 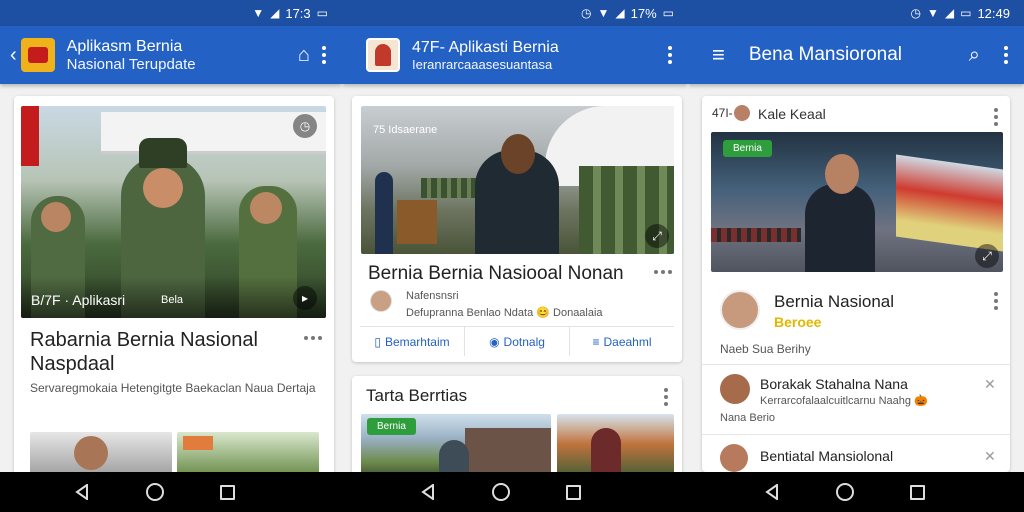 I want to click on headline: Rabarnia Bernia Nasional Naspdaal, so click(x=170, y=352).